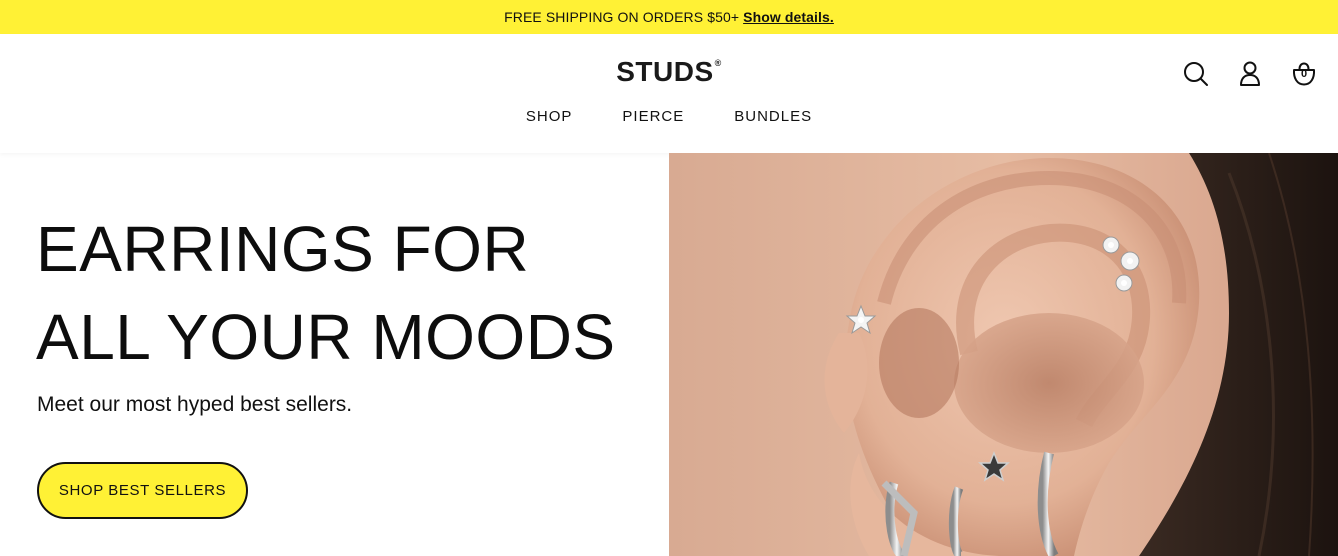  I want to click on main-nav: SHOP PIERCE BUNDLES, so click(669, 116).